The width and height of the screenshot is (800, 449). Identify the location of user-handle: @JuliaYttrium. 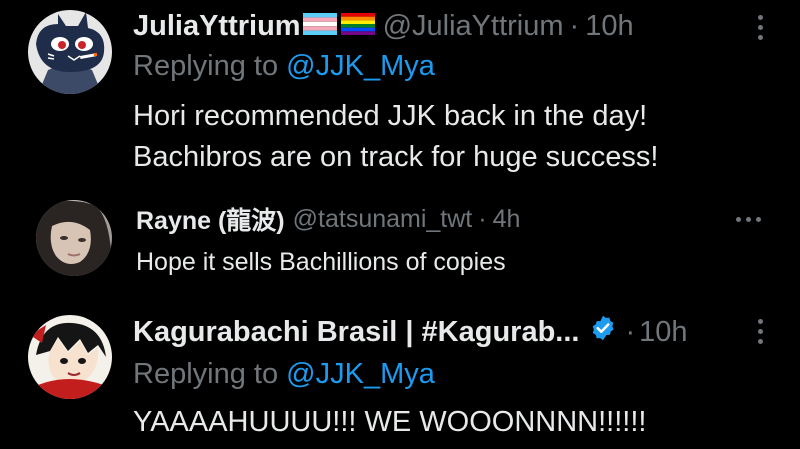
(473, 26).